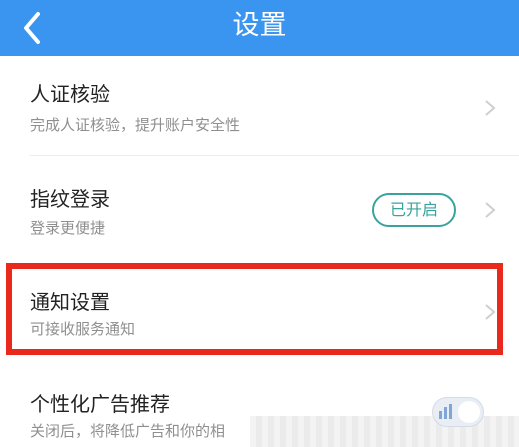 This screenshot has height=447, width=519. Describe the element at coordinates (135, 125) in the screenshot. I see `row-subtitle: 完成人证核验，提升账户安全性` at that location.